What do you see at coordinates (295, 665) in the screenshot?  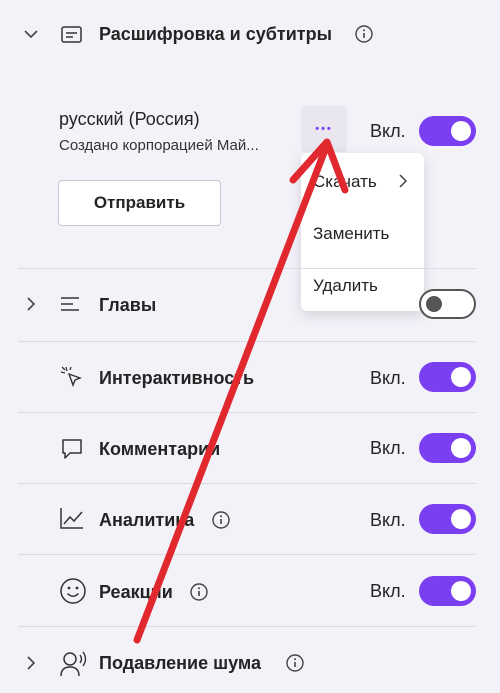 I see `noise-suppression-info-icon` at bounding box center [295, 665].